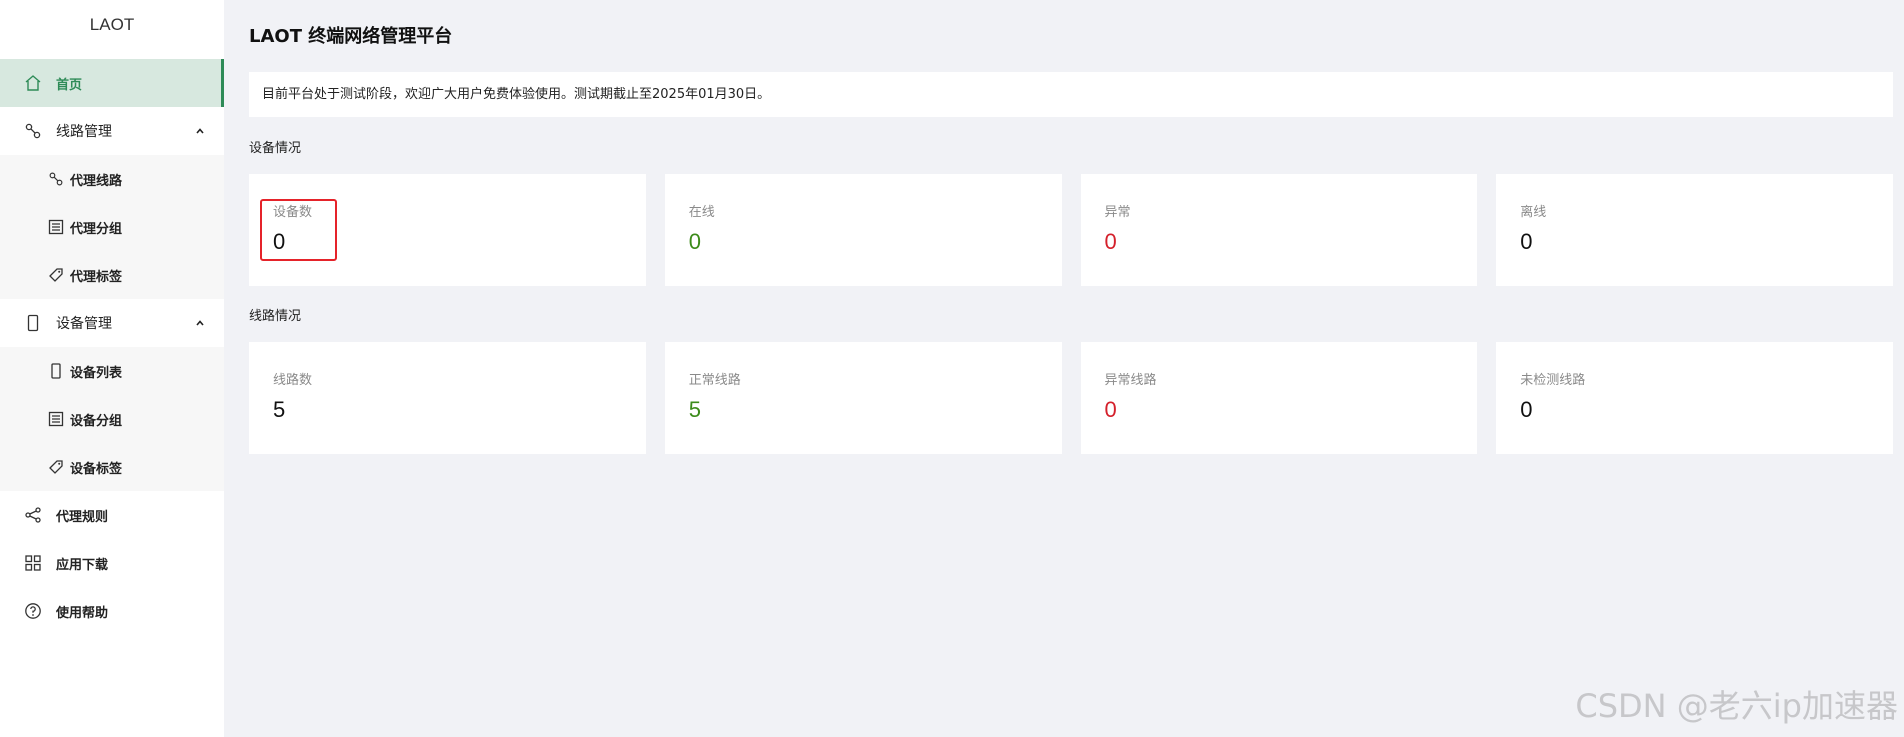 This screenshot has height=737, width=1904. I want to click on sidebar-item-proxy-tag: 代理标签, so click(112, 275).